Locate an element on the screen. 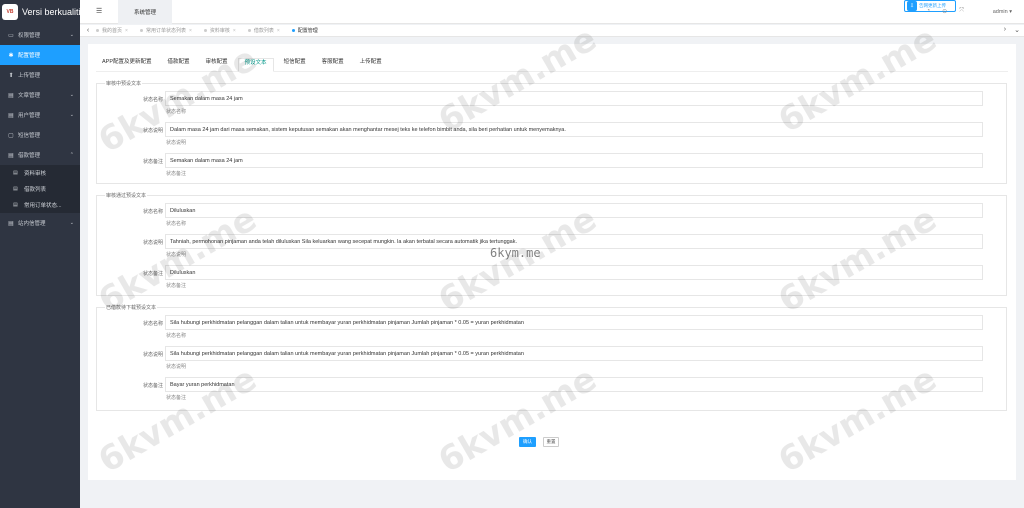 This screenshot has height=508, width=1024. sidebar-item-sms: ▢ 短信管理 is located at coordinates (40, 135).